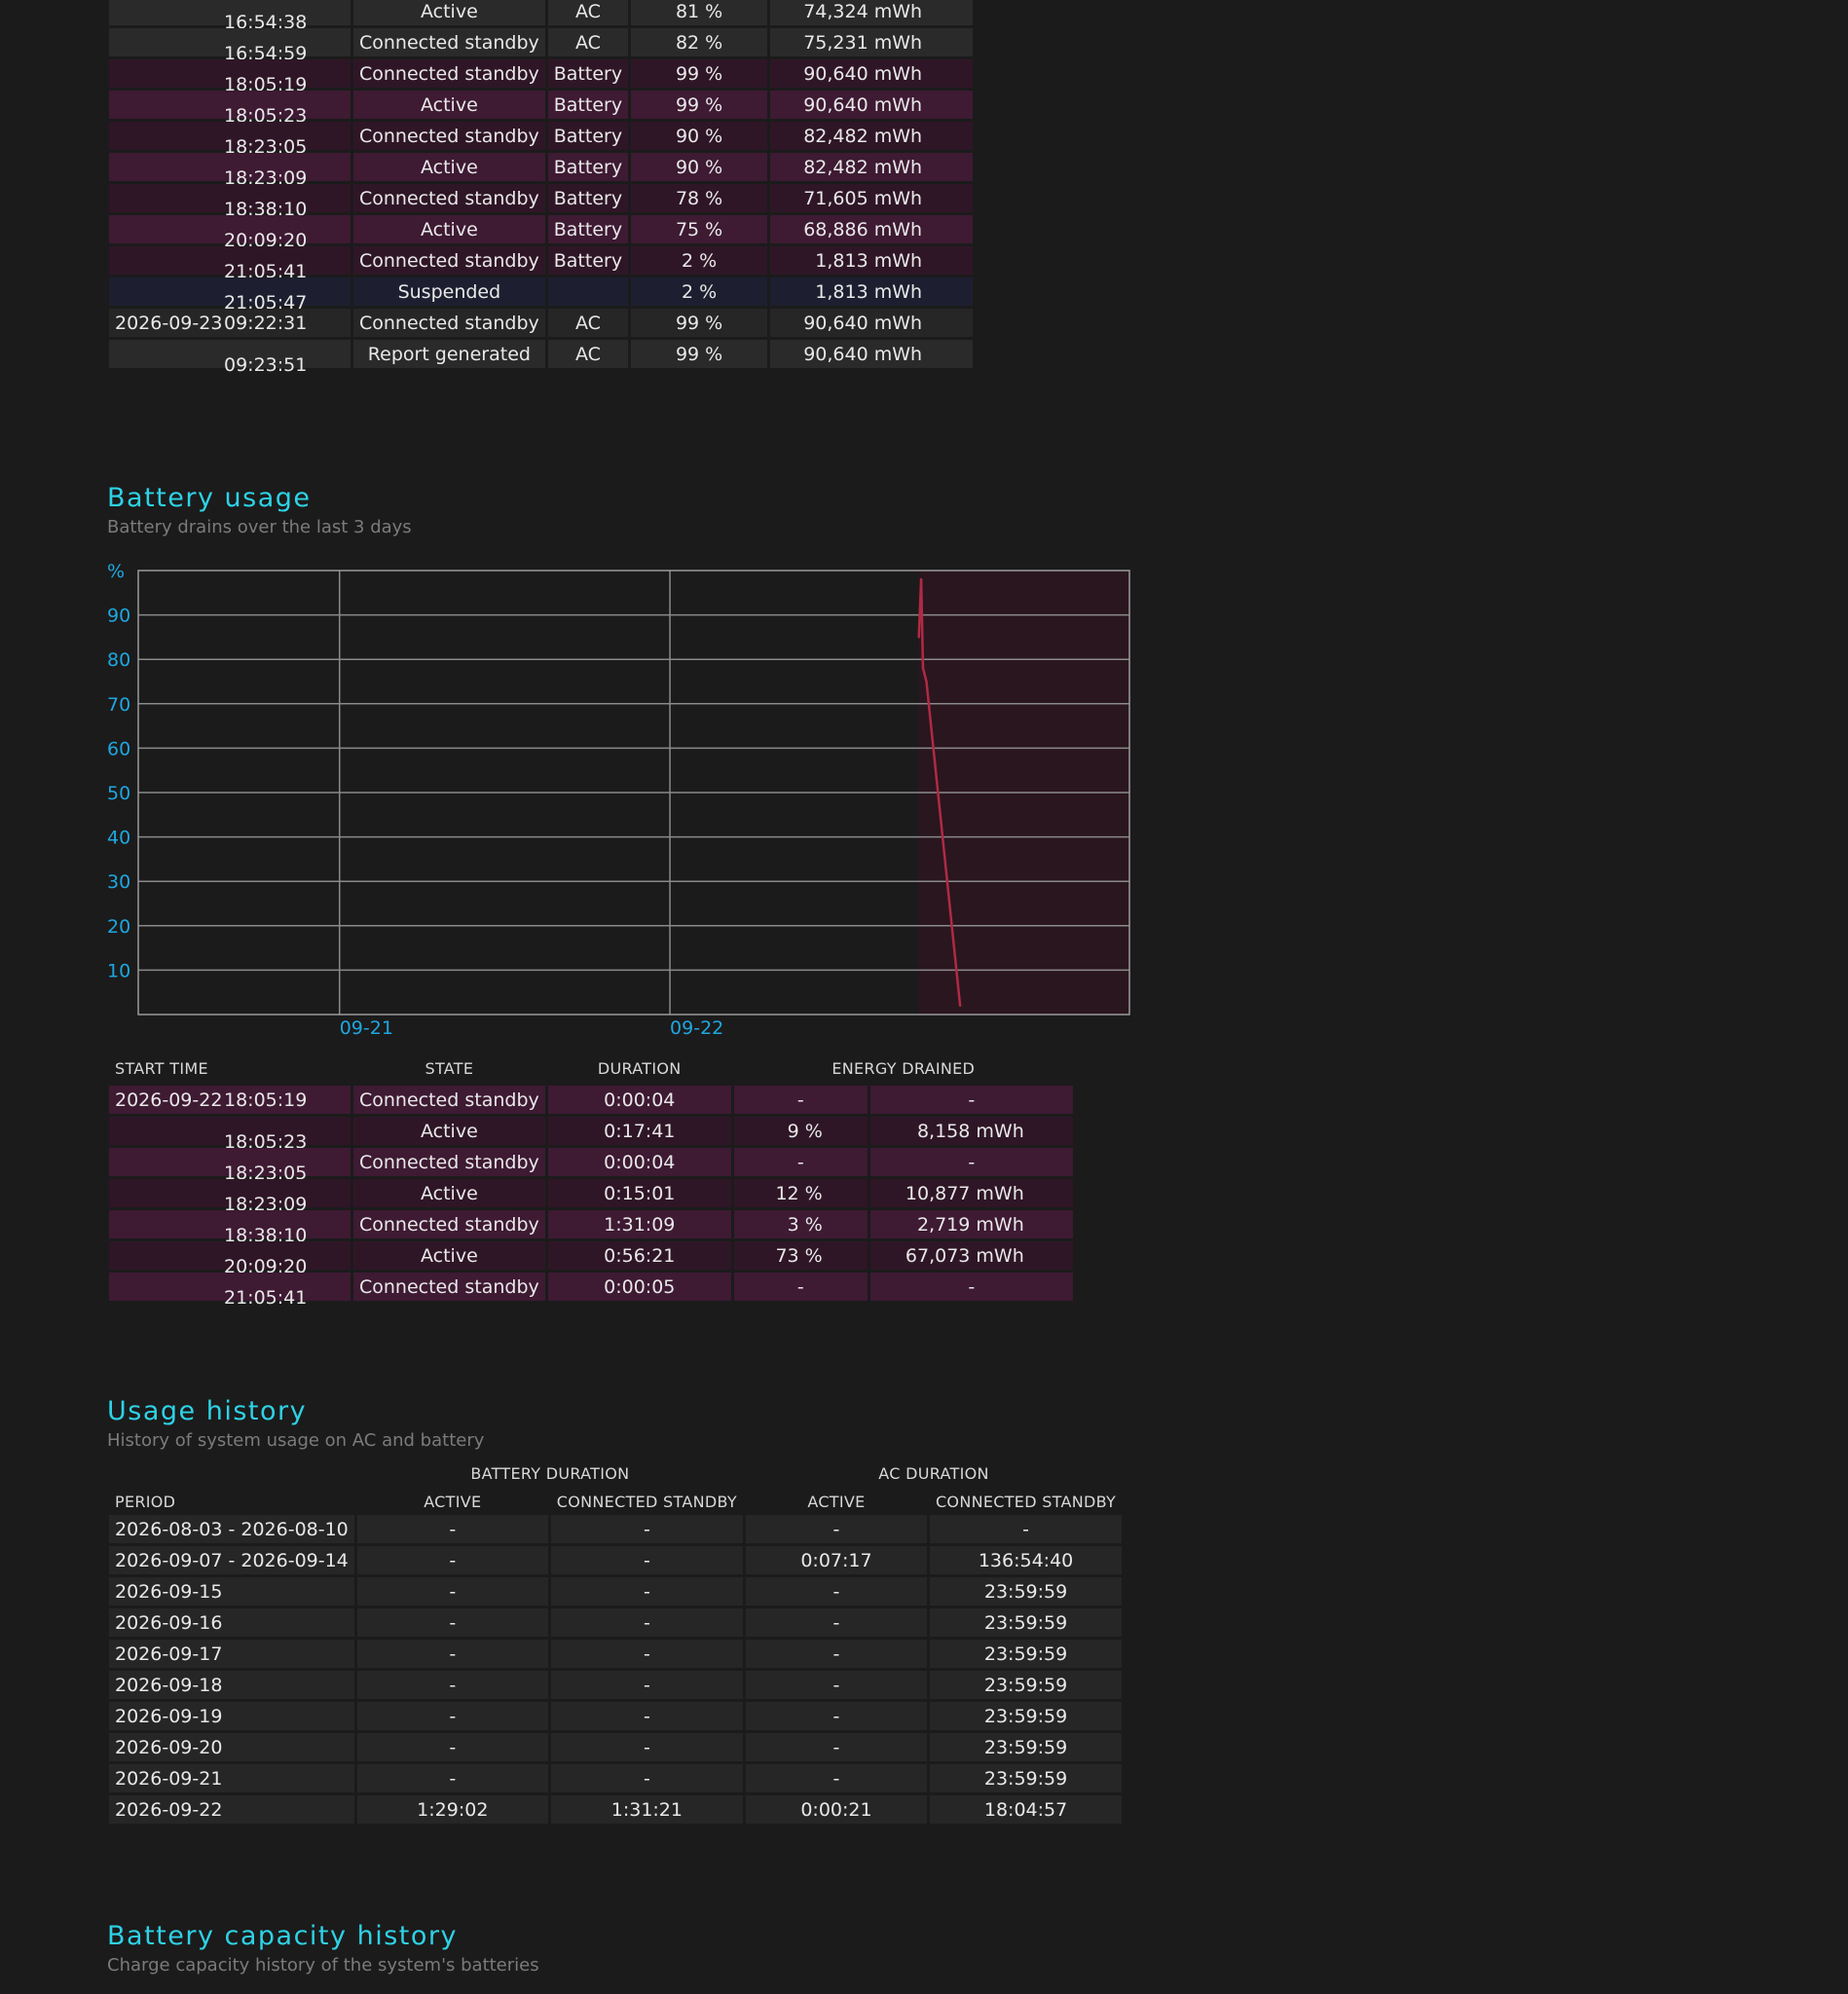 The height and width of the screenshot is (1994, 1848). I want to click on col-start-time: START TIME, so click(161, 1068).